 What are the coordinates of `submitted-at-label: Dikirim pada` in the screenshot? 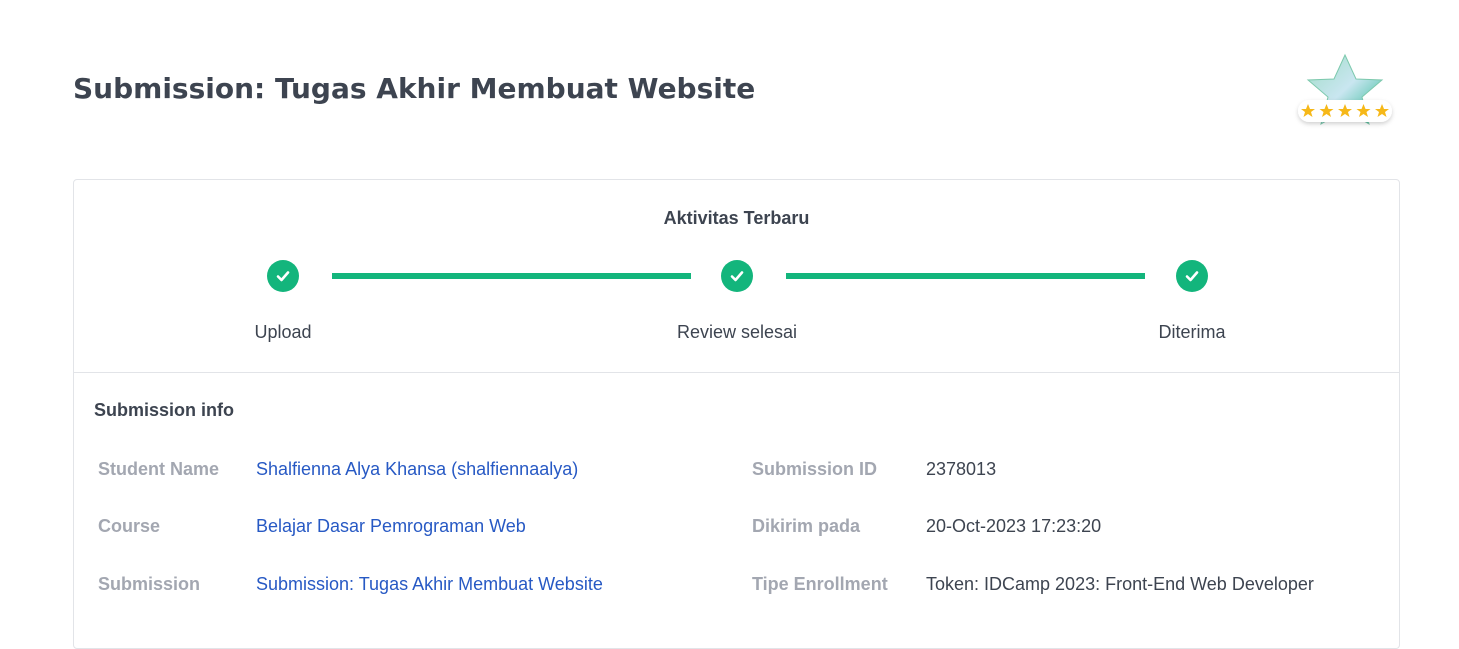 It's located at (806, 526).